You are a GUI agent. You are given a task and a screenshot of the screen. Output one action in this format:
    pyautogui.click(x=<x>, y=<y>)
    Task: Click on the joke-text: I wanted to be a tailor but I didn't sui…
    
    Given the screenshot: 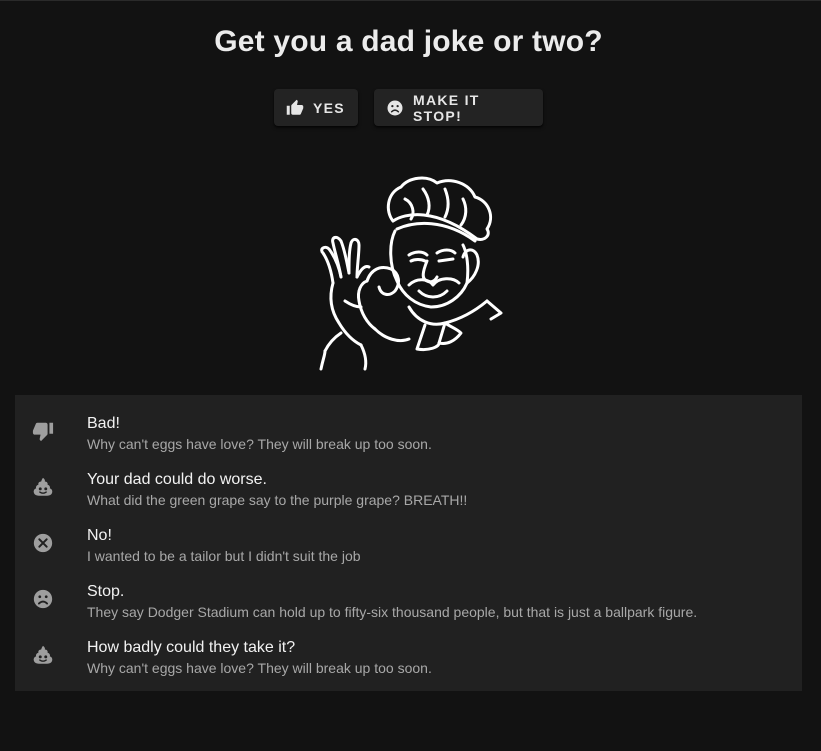 What is the action you would take?
    pyautogui.click(x=224, y=556)
    